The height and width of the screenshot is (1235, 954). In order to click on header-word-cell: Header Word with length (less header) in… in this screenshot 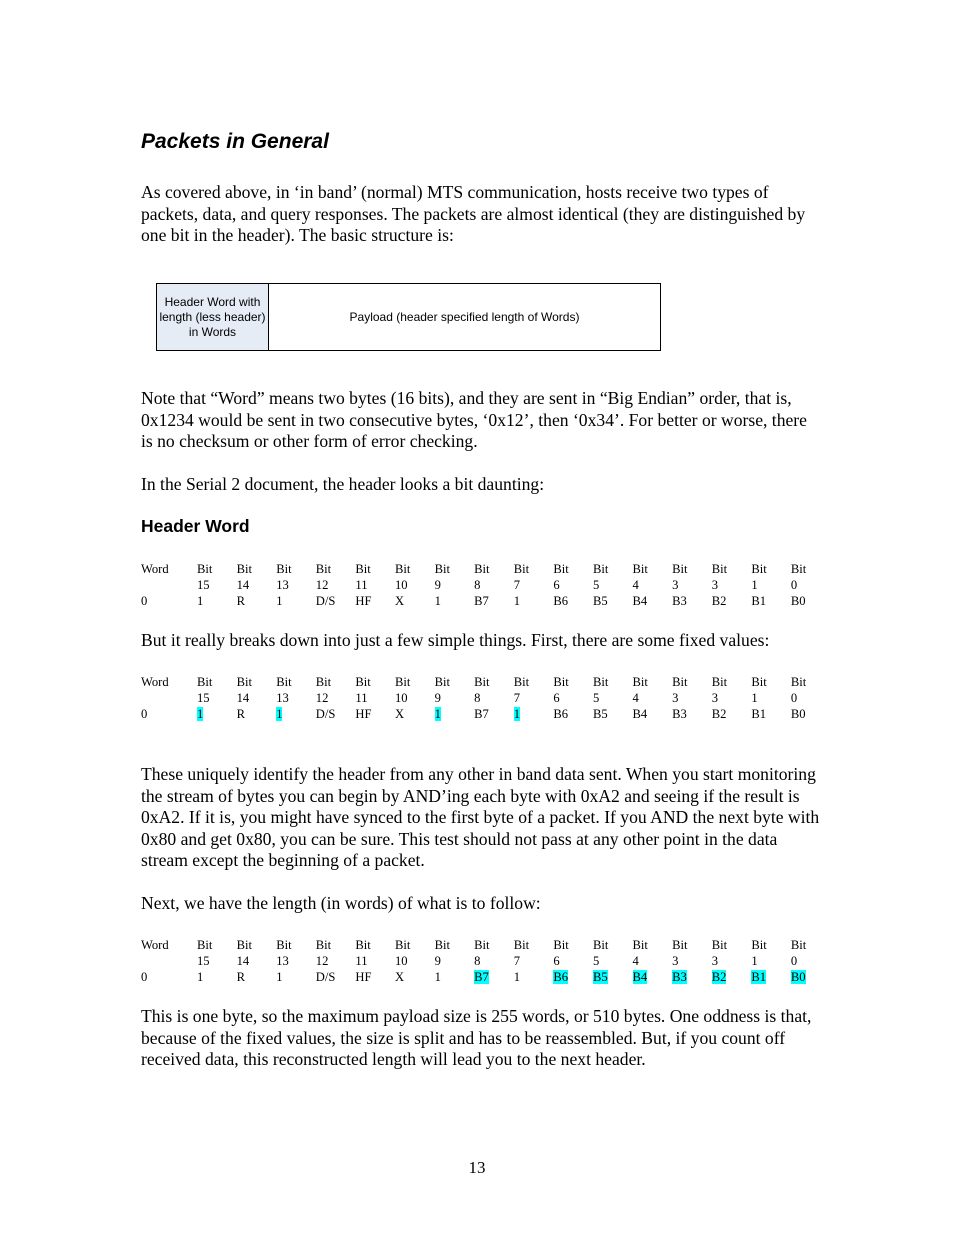, I will do `click(213, 317)`.